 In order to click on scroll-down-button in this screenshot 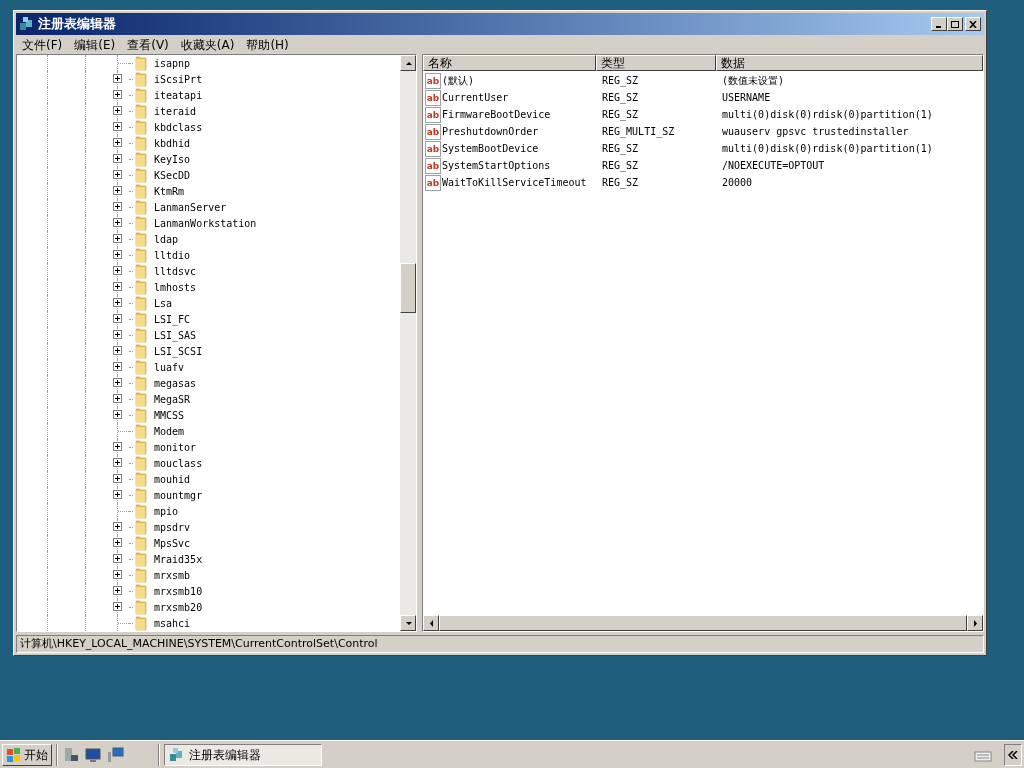, I will do `click(408, 623)`.